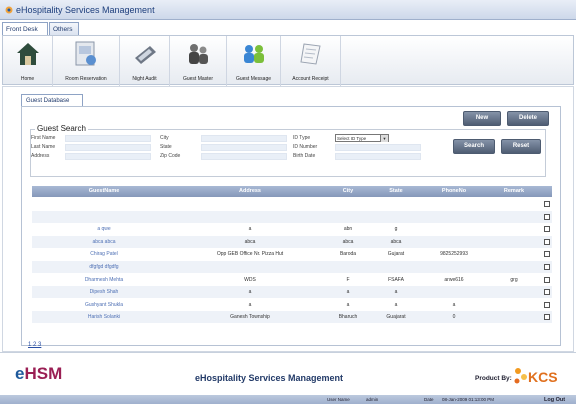  Describe the element at coordinates (554, 400) in the screenshot. I see `logout-link: Log Out` at that location.